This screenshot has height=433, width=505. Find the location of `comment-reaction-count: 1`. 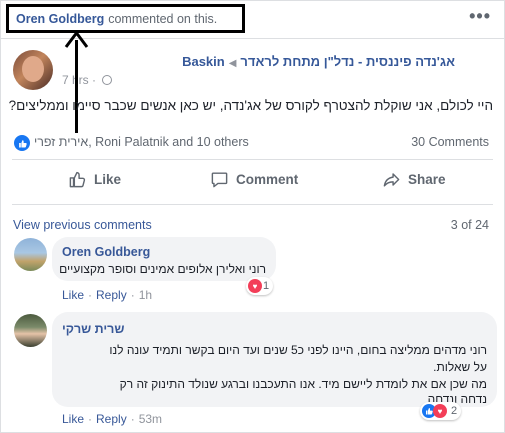

comment-reaction-count: 1 is located at coordinates (266, 286).